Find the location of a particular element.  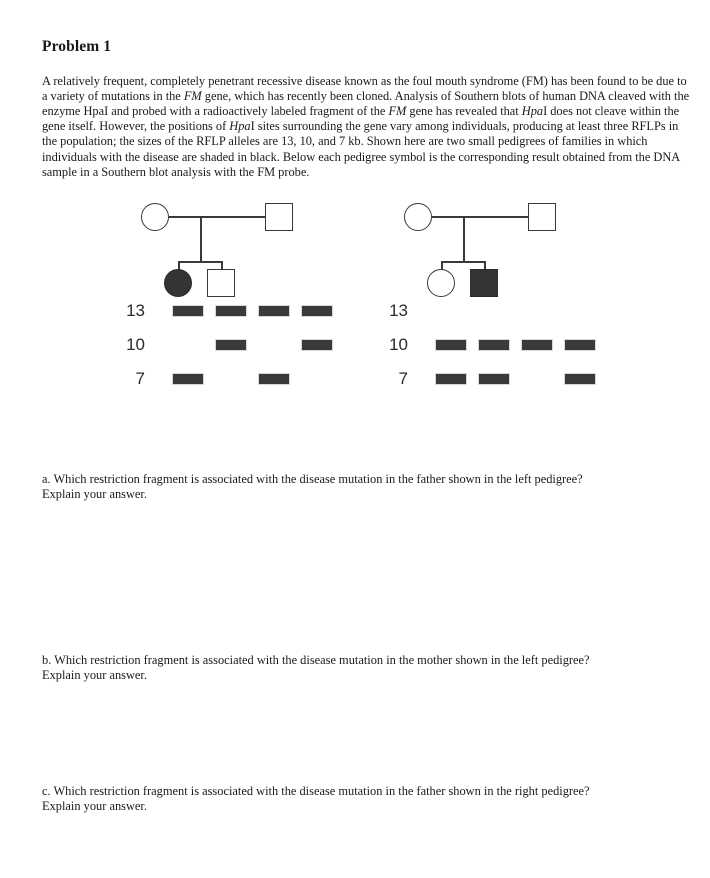

right-gel-label-7: 7 is located at coordinates (403, 379).